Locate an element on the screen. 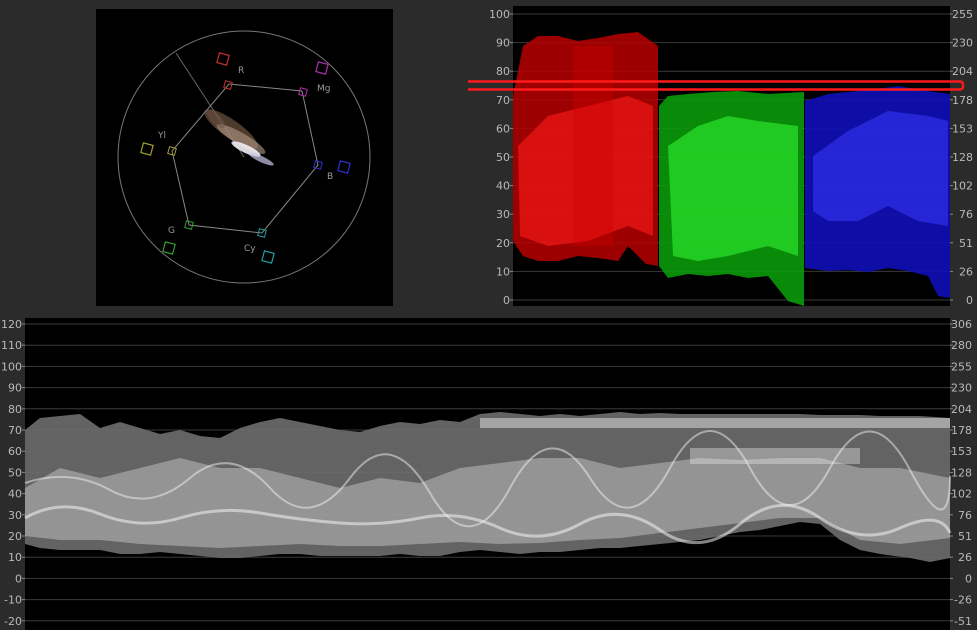 This screenshot has height=630, width=977. right-tick-label: 306 is located at coordinates (961, 324).